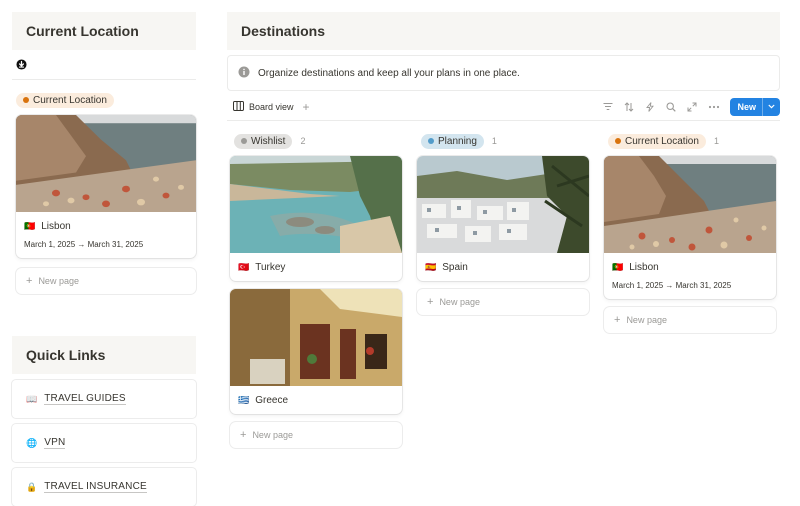 Image resolution: width=800 pixels, height=506 pixels. Describe the element at coordinates (503, 107) in the screenshot. I see `board-toolbar: Board view + New` at that location.